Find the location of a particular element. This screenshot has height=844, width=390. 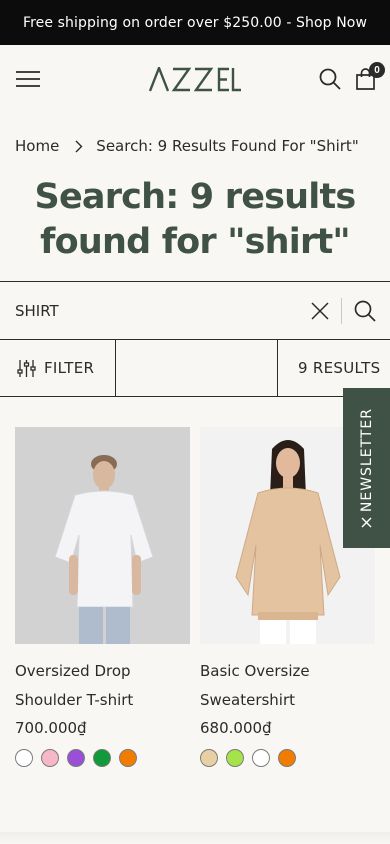

search-button is located at coordinates (330, 79).